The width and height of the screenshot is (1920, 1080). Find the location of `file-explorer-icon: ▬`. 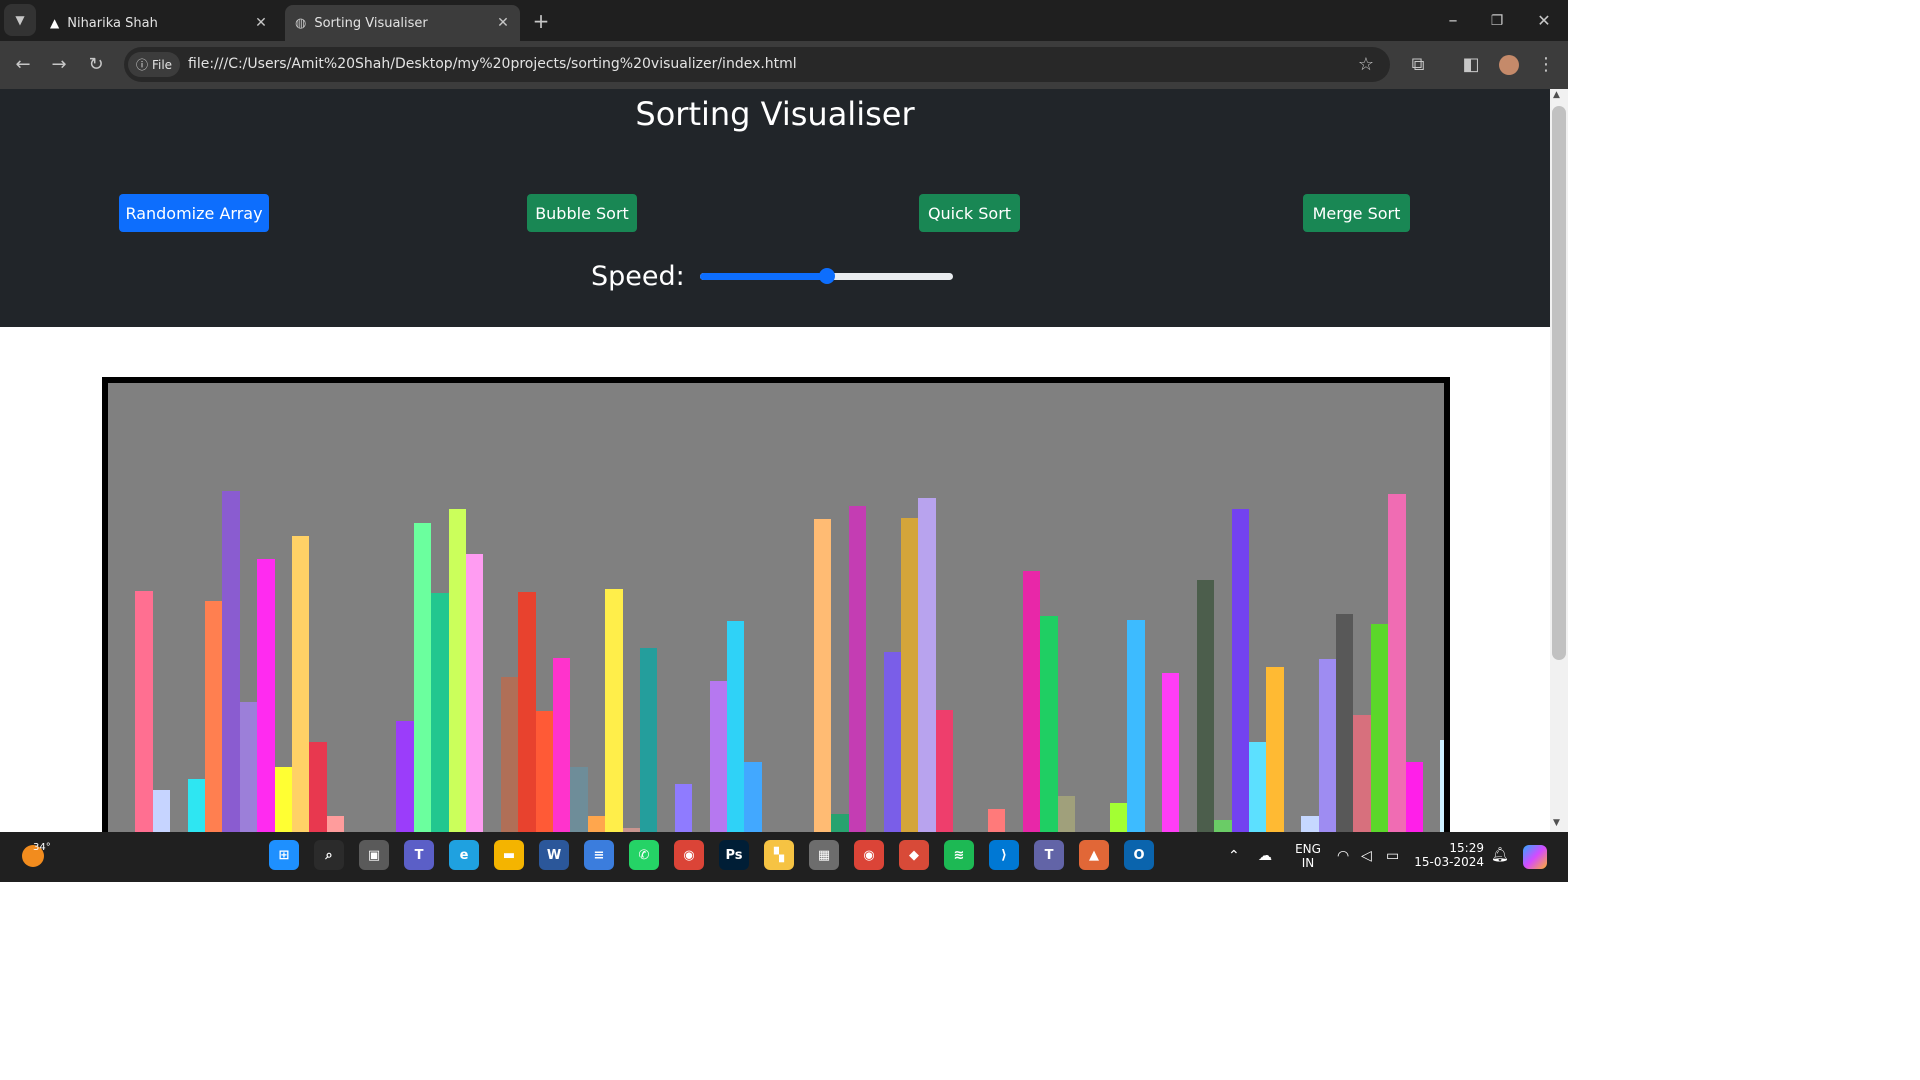

file-explorer-icon: ▬ is located at coordinates (509, 855).